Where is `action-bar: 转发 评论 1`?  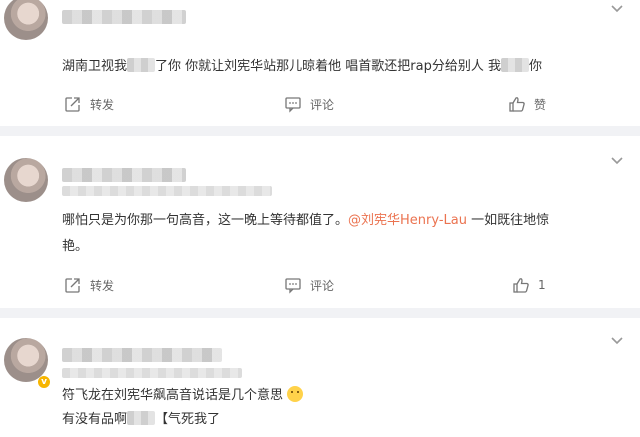
action-bar: 转发 评论 1 is located at coordinates (320, 285).